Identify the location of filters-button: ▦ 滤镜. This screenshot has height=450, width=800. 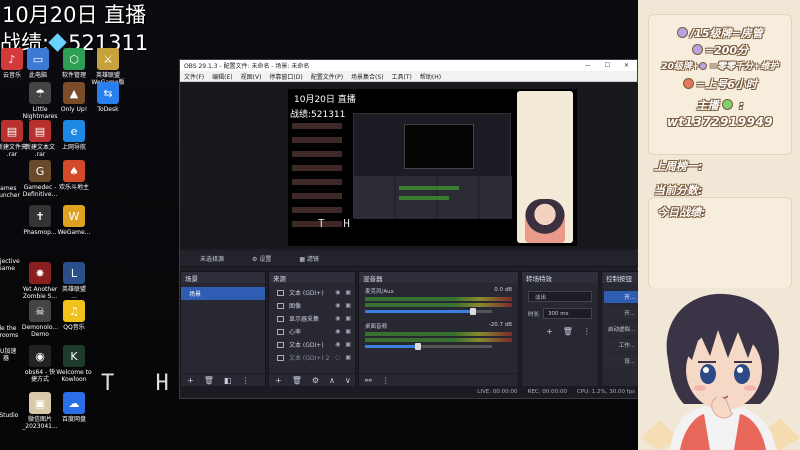
(309, 258).